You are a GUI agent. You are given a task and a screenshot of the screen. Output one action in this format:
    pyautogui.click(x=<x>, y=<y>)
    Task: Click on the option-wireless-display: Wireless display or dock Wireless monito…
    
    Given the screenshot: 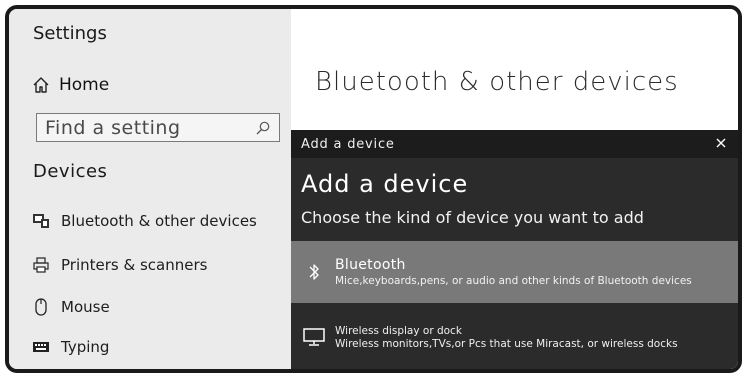 What is the action you would take?
    pyautogui.click(x=514, y=337)
    